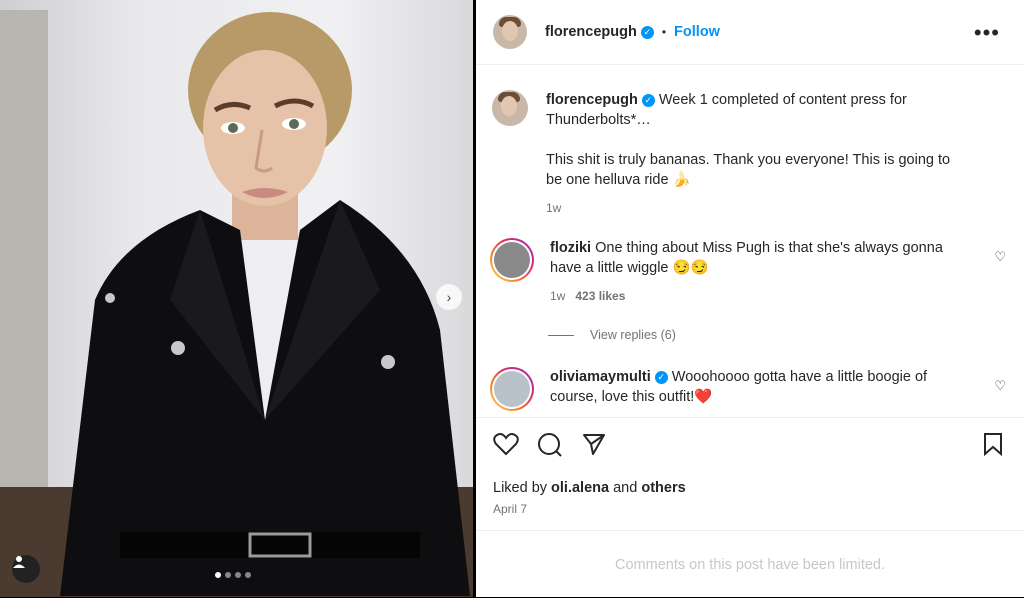 This screenshot has width=1024, height=598. Describe the element at coordinates (520, 488) in the screenshot. I see `liked-by-prefix: Liked by` at that location.